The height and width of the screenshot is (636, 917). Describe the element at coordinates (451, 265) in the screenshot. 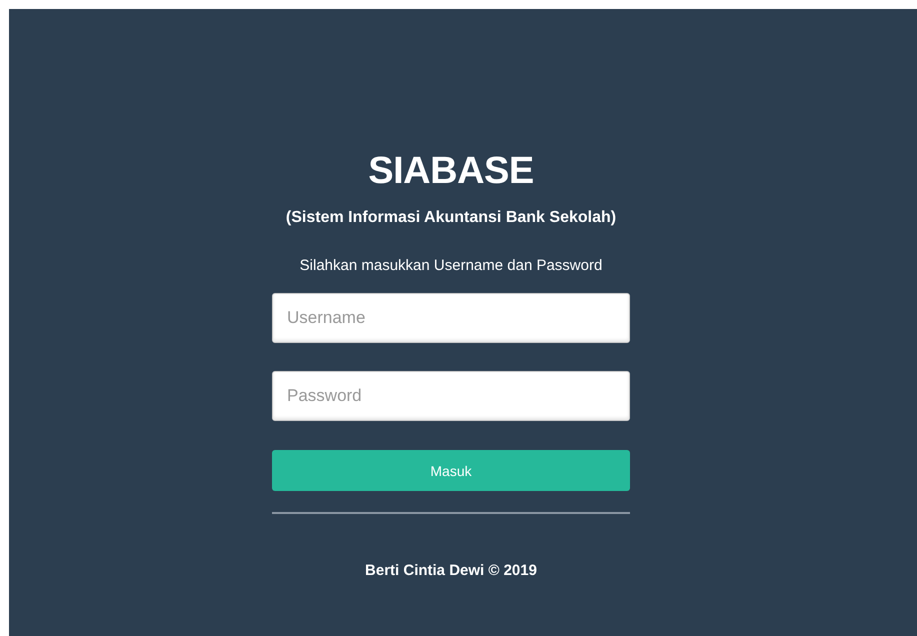

I see `instruction-text: Silahkan masukkan Username dan Password` at that location.